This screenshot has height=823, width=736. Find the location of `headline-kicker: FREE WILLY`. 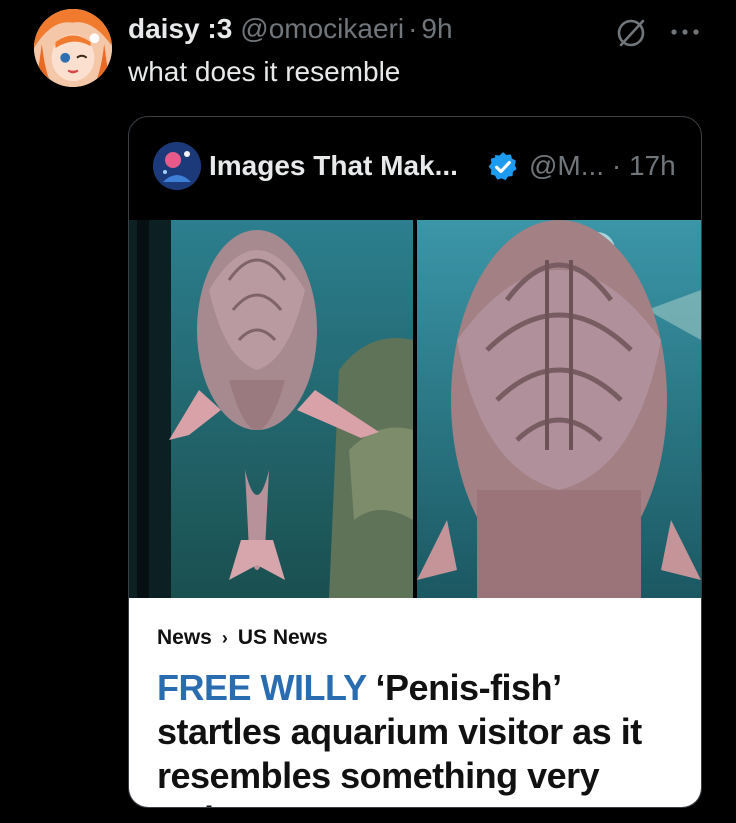

headline-kicker: FREE WILLY is located at coordinates (262, 687).